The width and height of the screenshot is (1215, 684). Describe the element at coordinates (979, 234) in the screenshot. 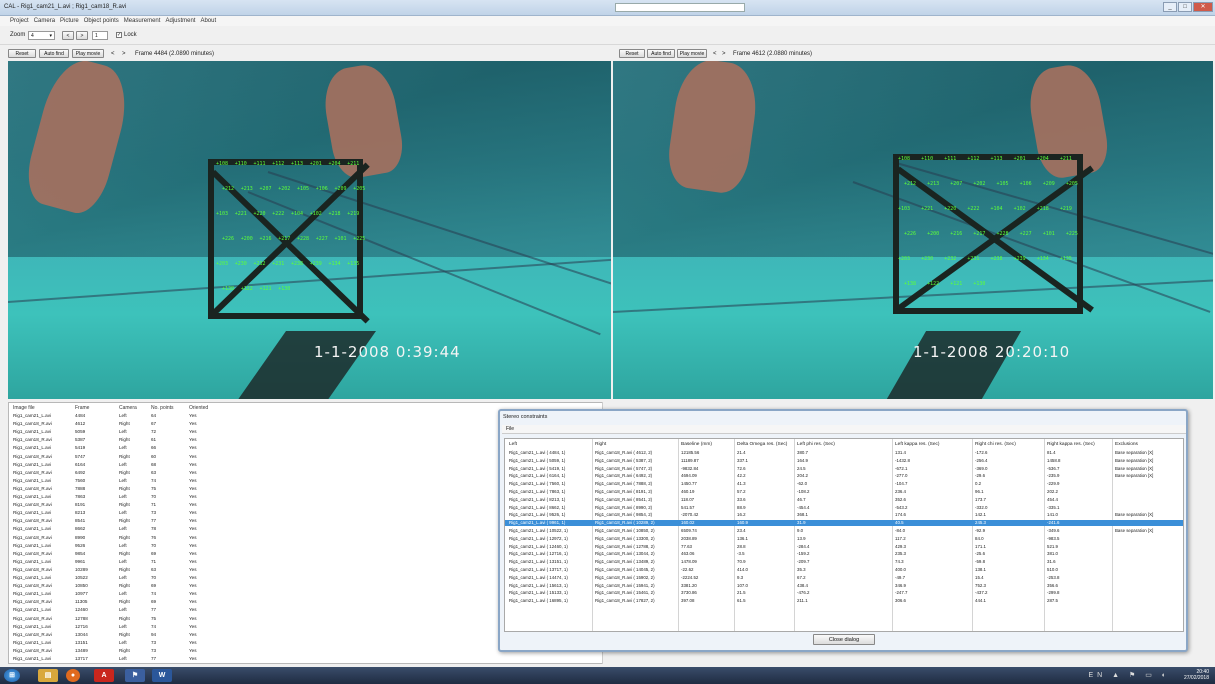

I see `target-point-label: +217` at that location.